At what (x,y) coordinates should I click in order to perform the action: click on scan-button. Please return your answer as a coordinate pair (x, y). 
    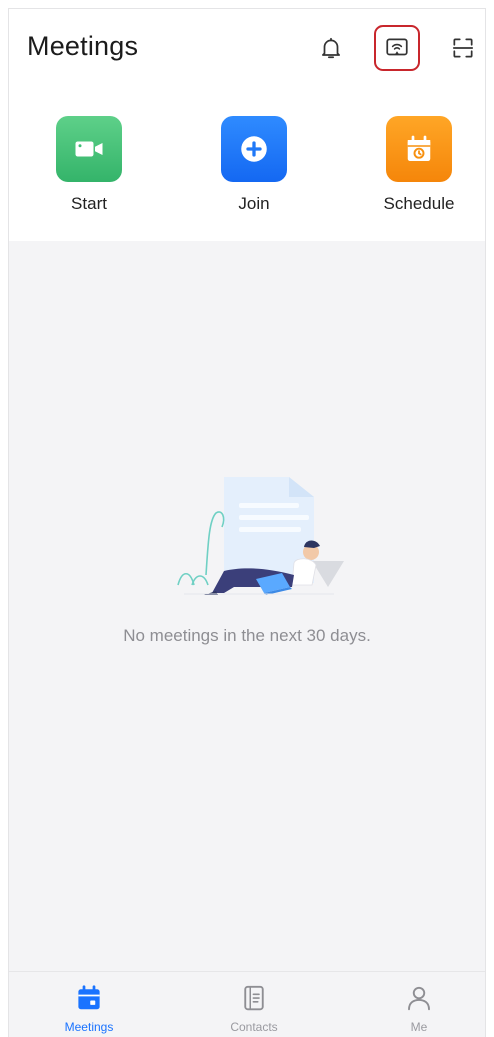
    Looking at the image, I should click on (462, 48).